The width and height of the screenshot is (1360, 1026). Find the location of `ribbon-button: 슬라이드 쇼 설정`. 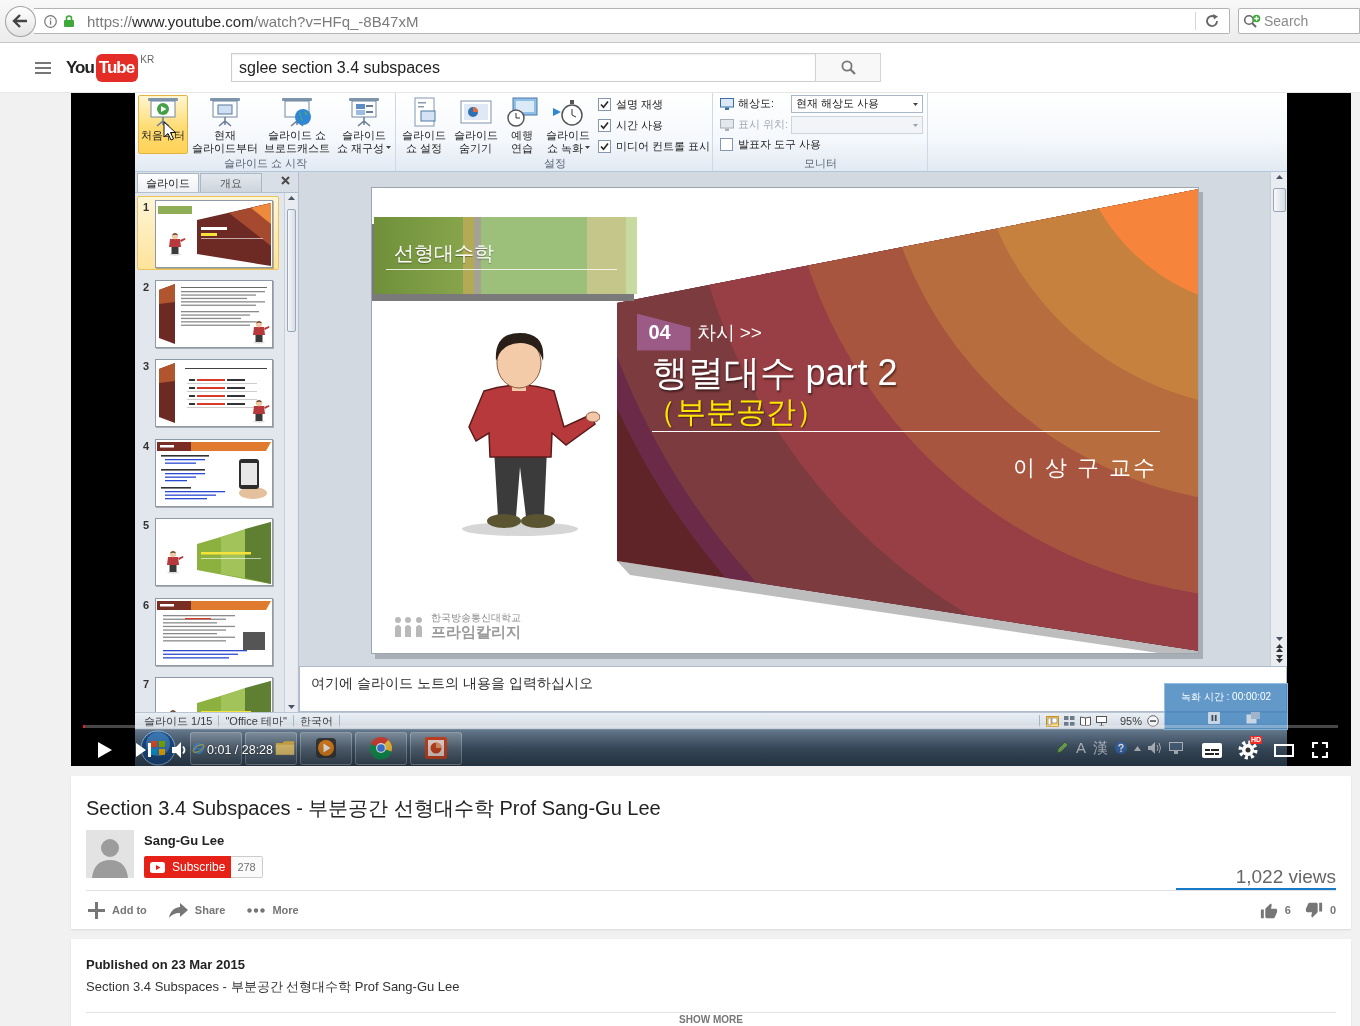

ribbon-button: 슬라이드 쇼 설정 is located at coordinates (424, 124).